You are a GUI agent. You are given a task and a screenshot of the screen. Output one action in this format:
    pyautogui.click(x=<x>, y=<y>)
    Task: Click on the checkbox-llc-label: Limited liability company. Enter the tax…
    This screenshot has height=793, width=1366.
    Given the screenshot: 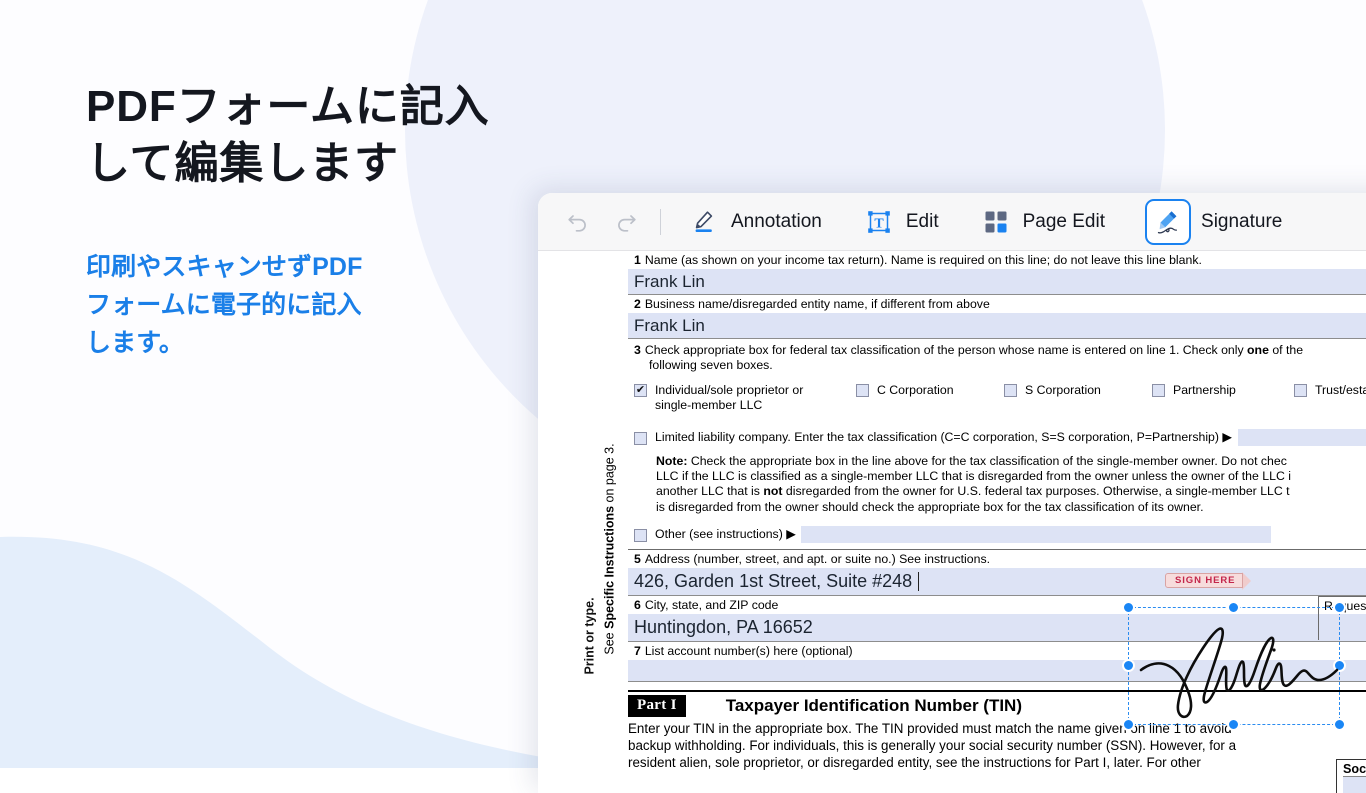 What is the action you would take?
    pyautogui.click(x=943, y=437)
    